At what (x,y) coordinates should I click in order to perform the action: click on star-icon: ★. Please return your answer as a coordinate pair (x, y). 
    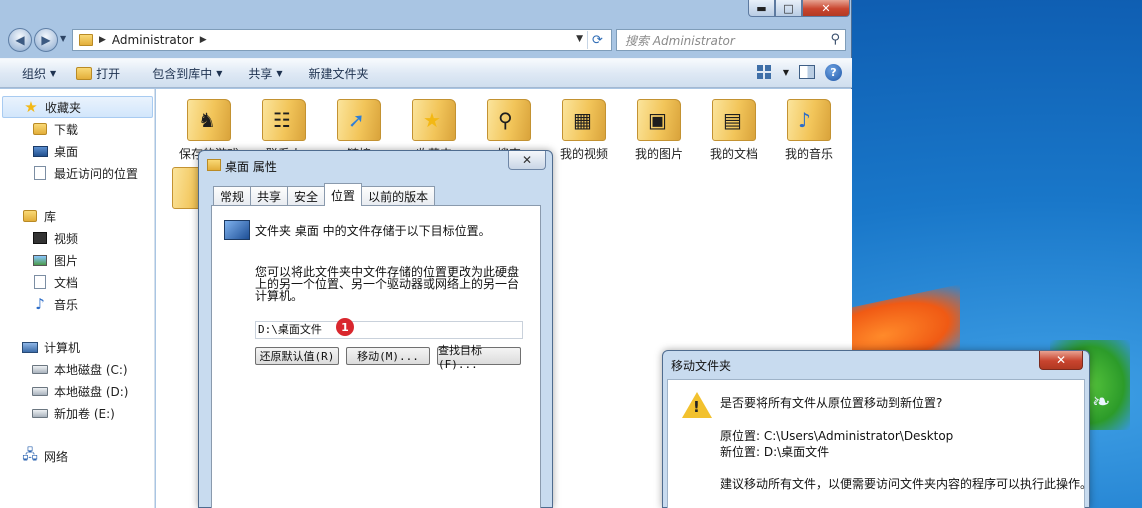
    Looking at the image, I should click on (31, 107).